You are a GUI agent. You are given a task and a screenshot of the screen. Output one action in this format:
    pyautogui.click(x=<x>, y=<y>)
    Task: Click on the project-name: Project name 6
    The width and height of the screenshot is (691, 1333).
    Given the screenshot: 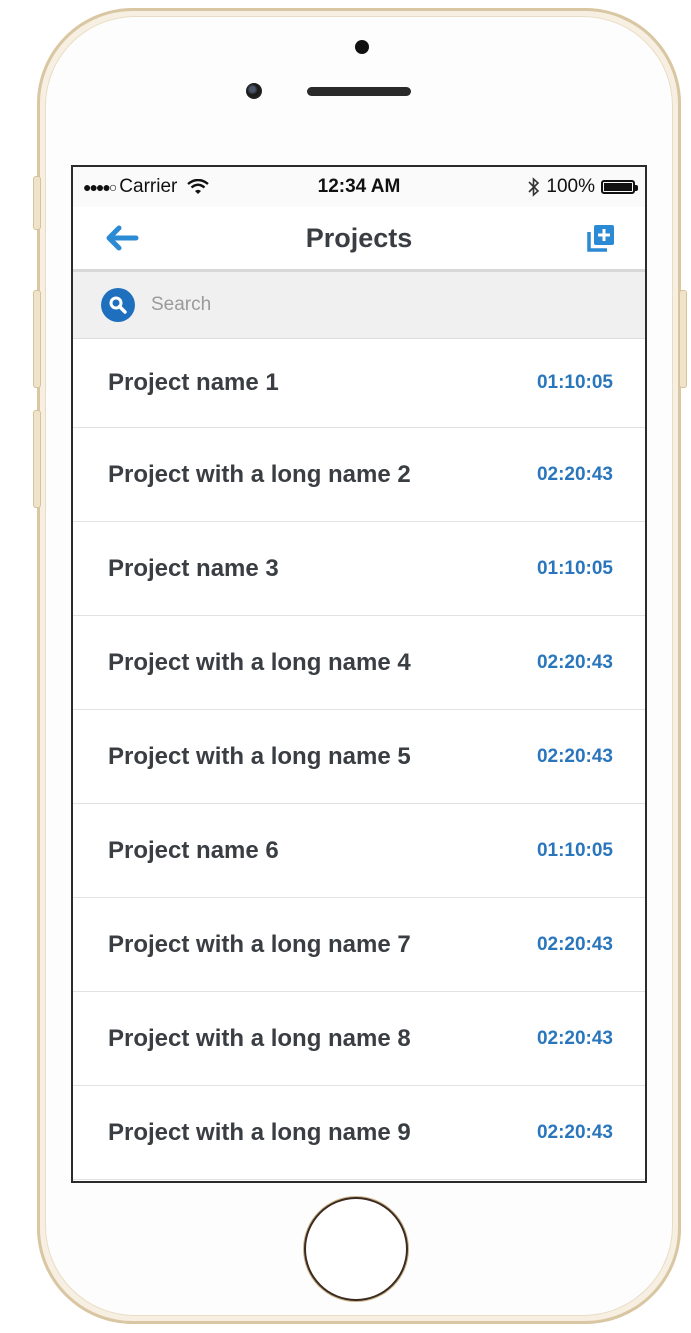 What is the action you would take?
    pyautogui.click(x=193, y=850)
    